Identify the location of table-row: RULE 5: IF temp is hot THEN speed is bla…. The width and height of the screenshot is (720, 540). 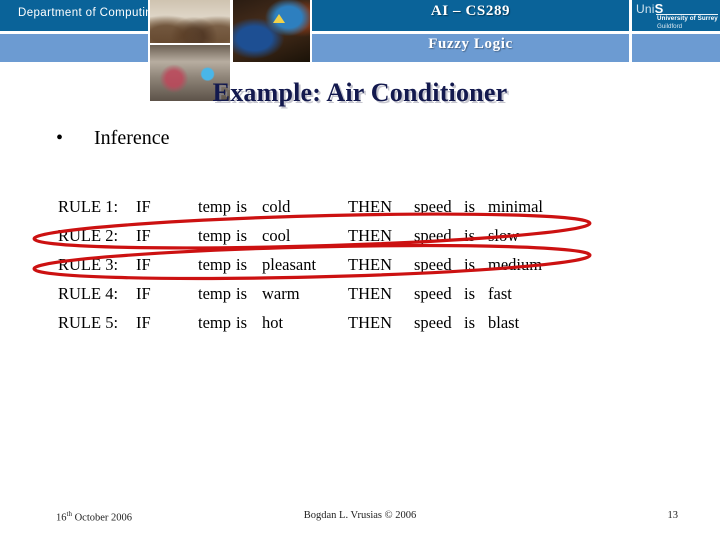
(313, 322).